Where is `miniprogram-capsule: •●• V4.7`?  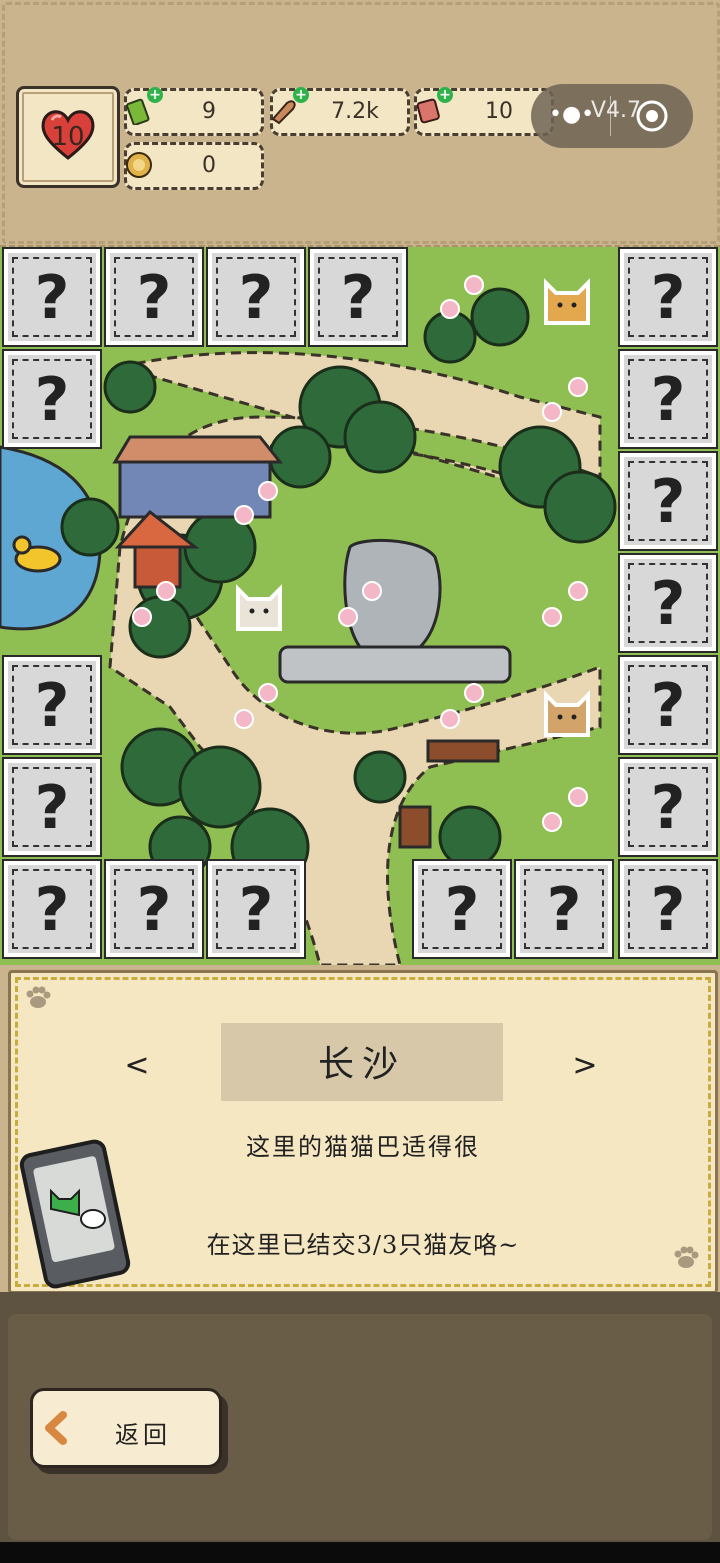
miniprogram-capsule: •●• V4.7 is located at coordinates (612, 116).